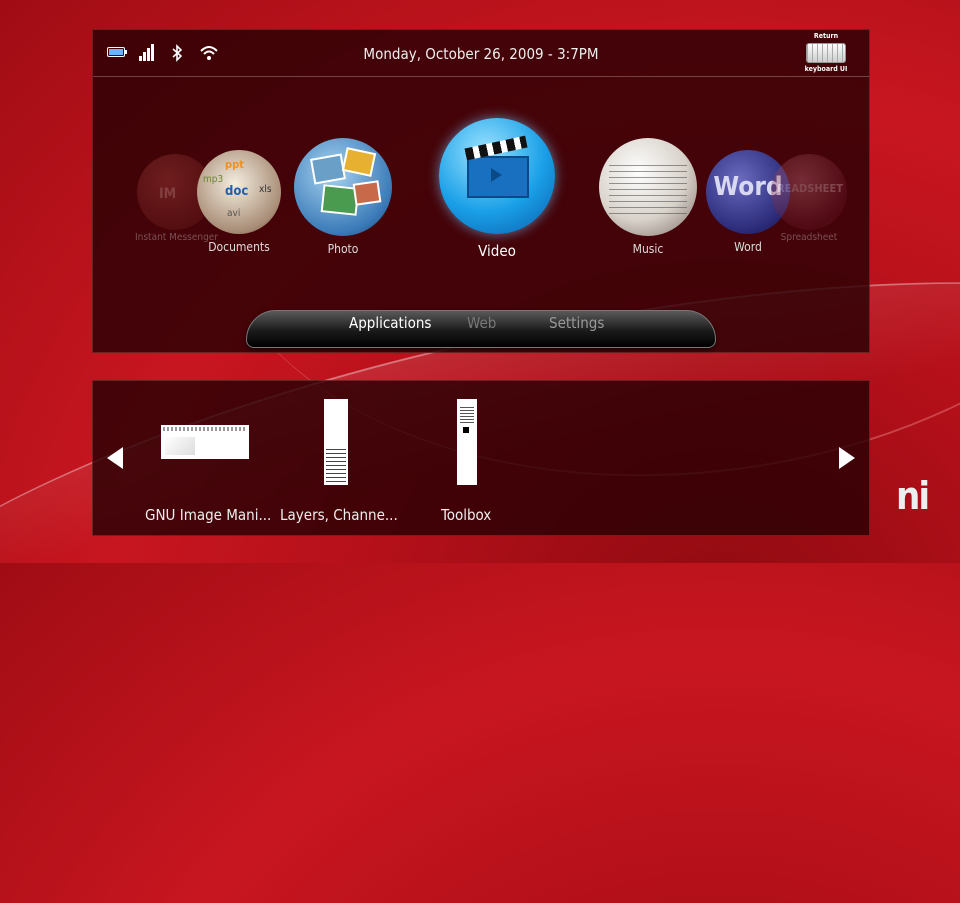 The image size is (960, 903). I want to click on tab-web: Web, so click(481, 323).